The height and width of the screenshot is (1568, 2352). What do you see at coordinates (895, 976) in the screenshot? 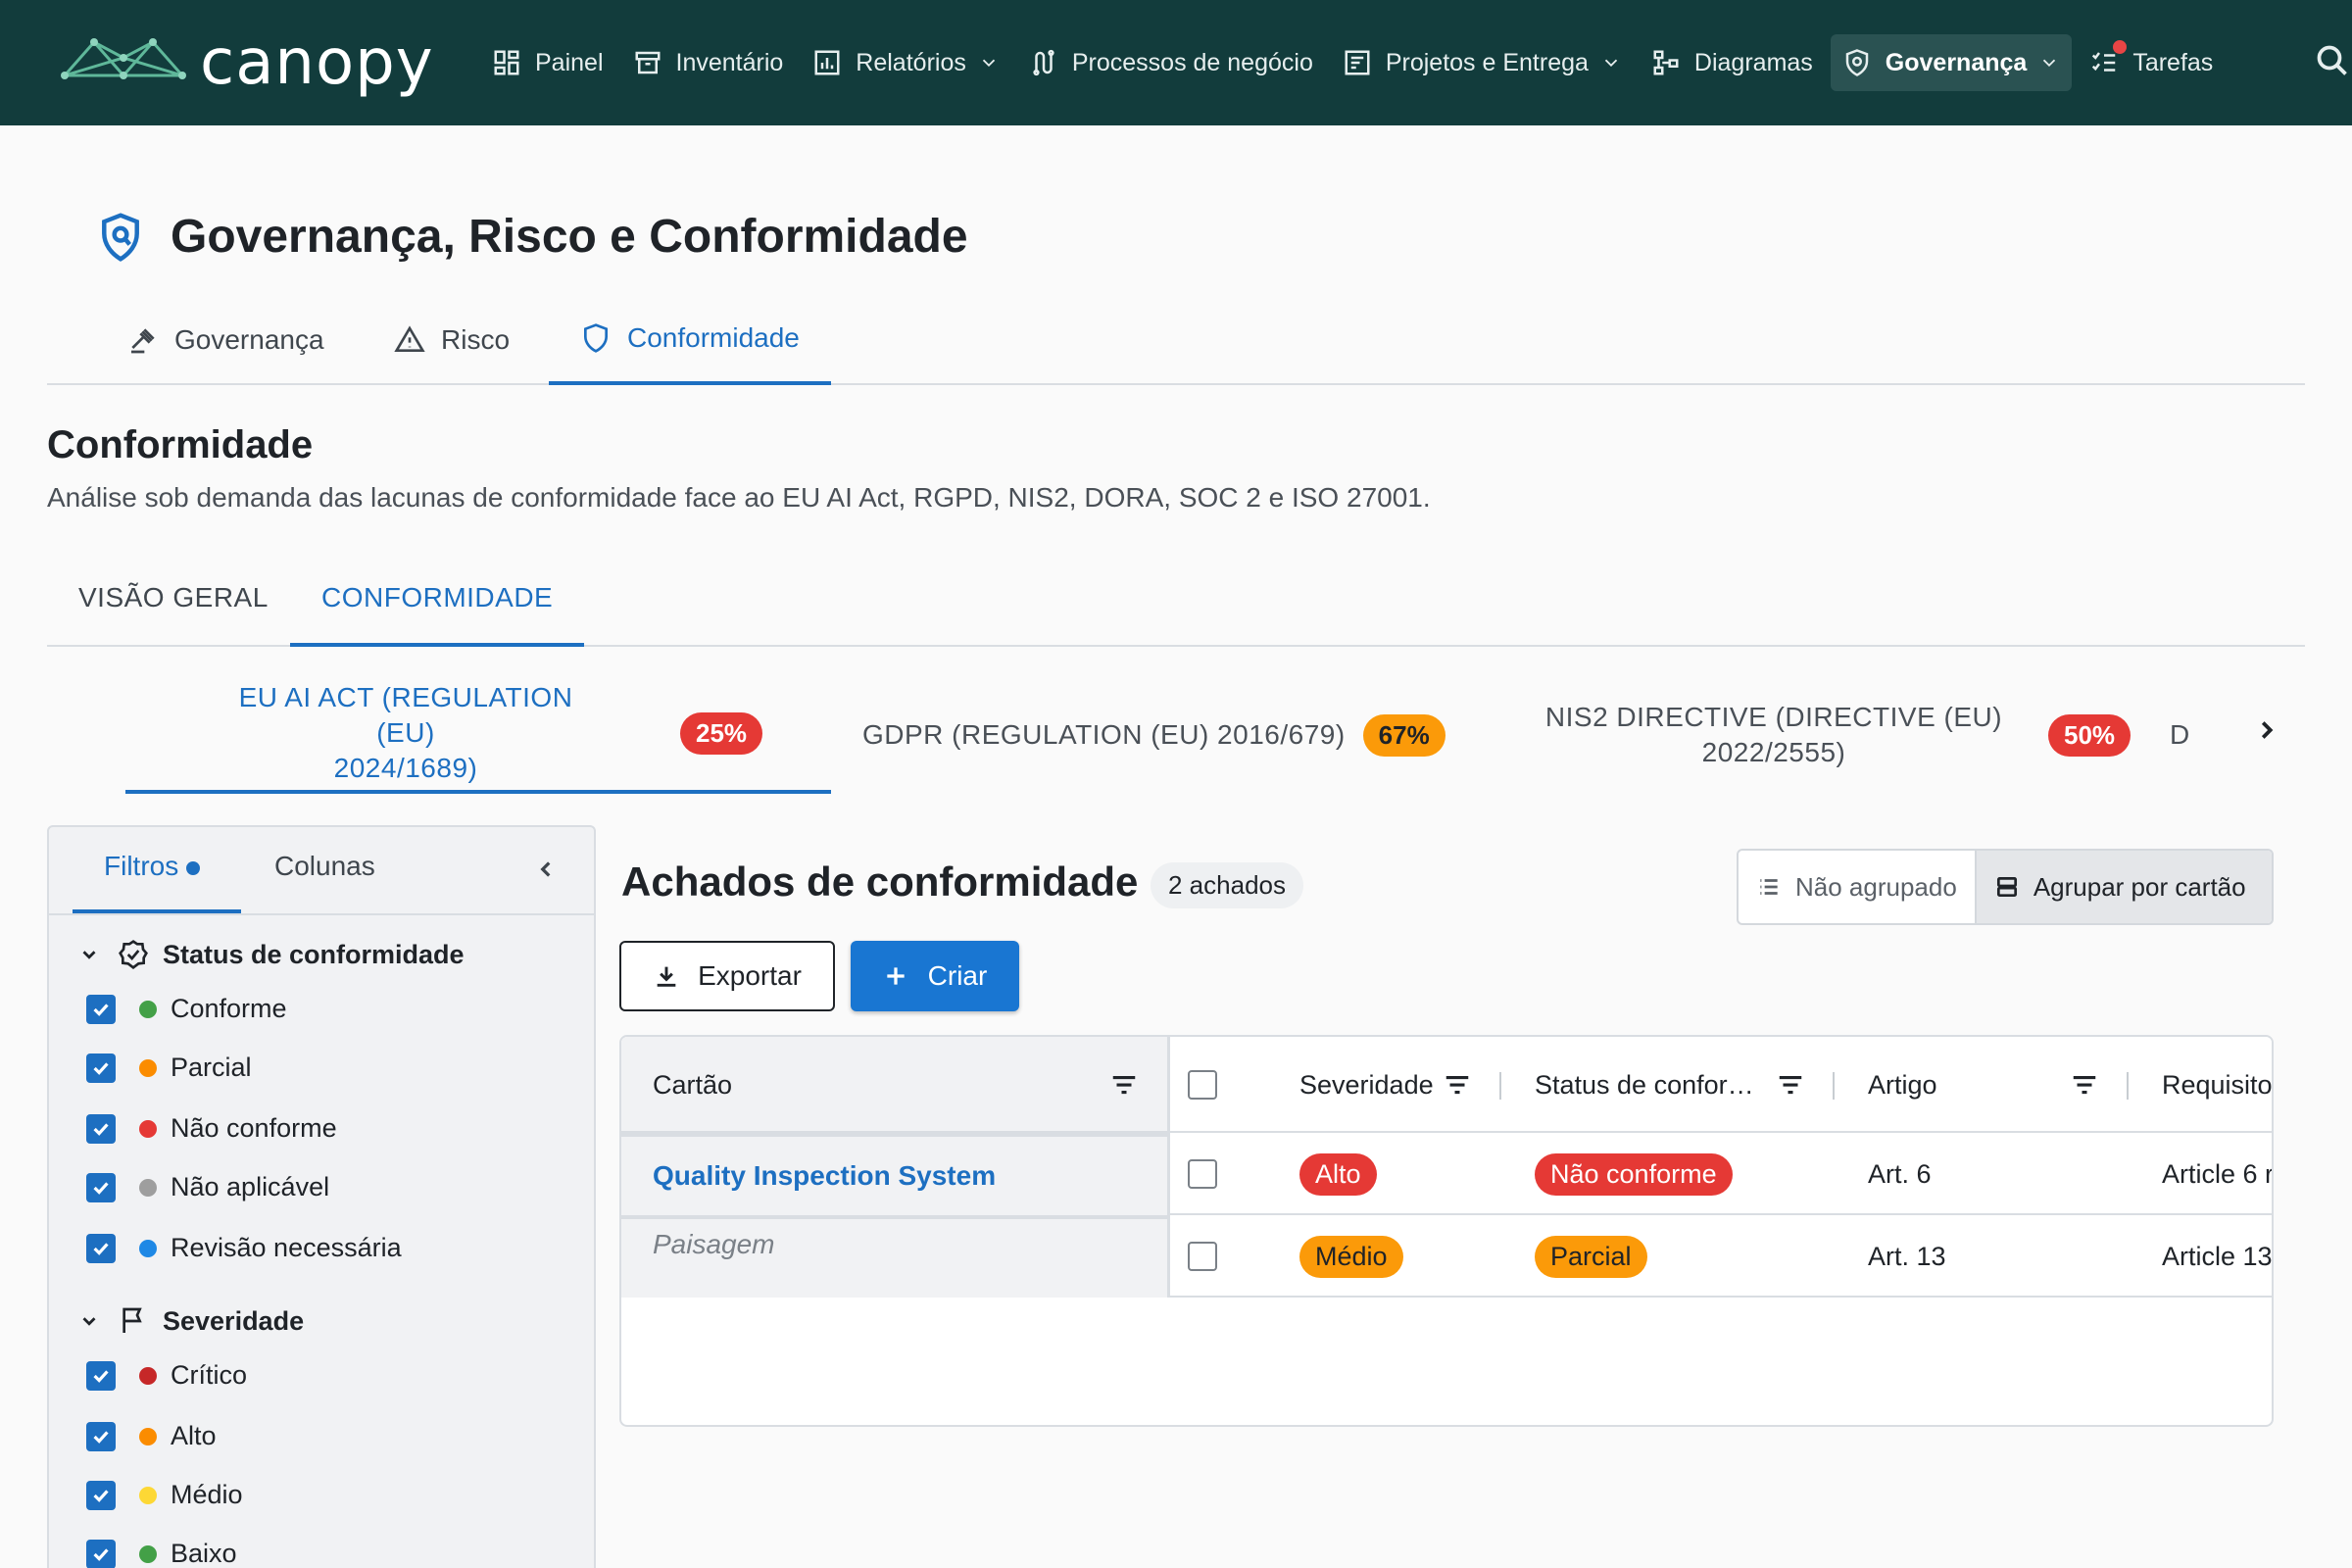
I see `plus-icon` at bounding box center [895, 976].